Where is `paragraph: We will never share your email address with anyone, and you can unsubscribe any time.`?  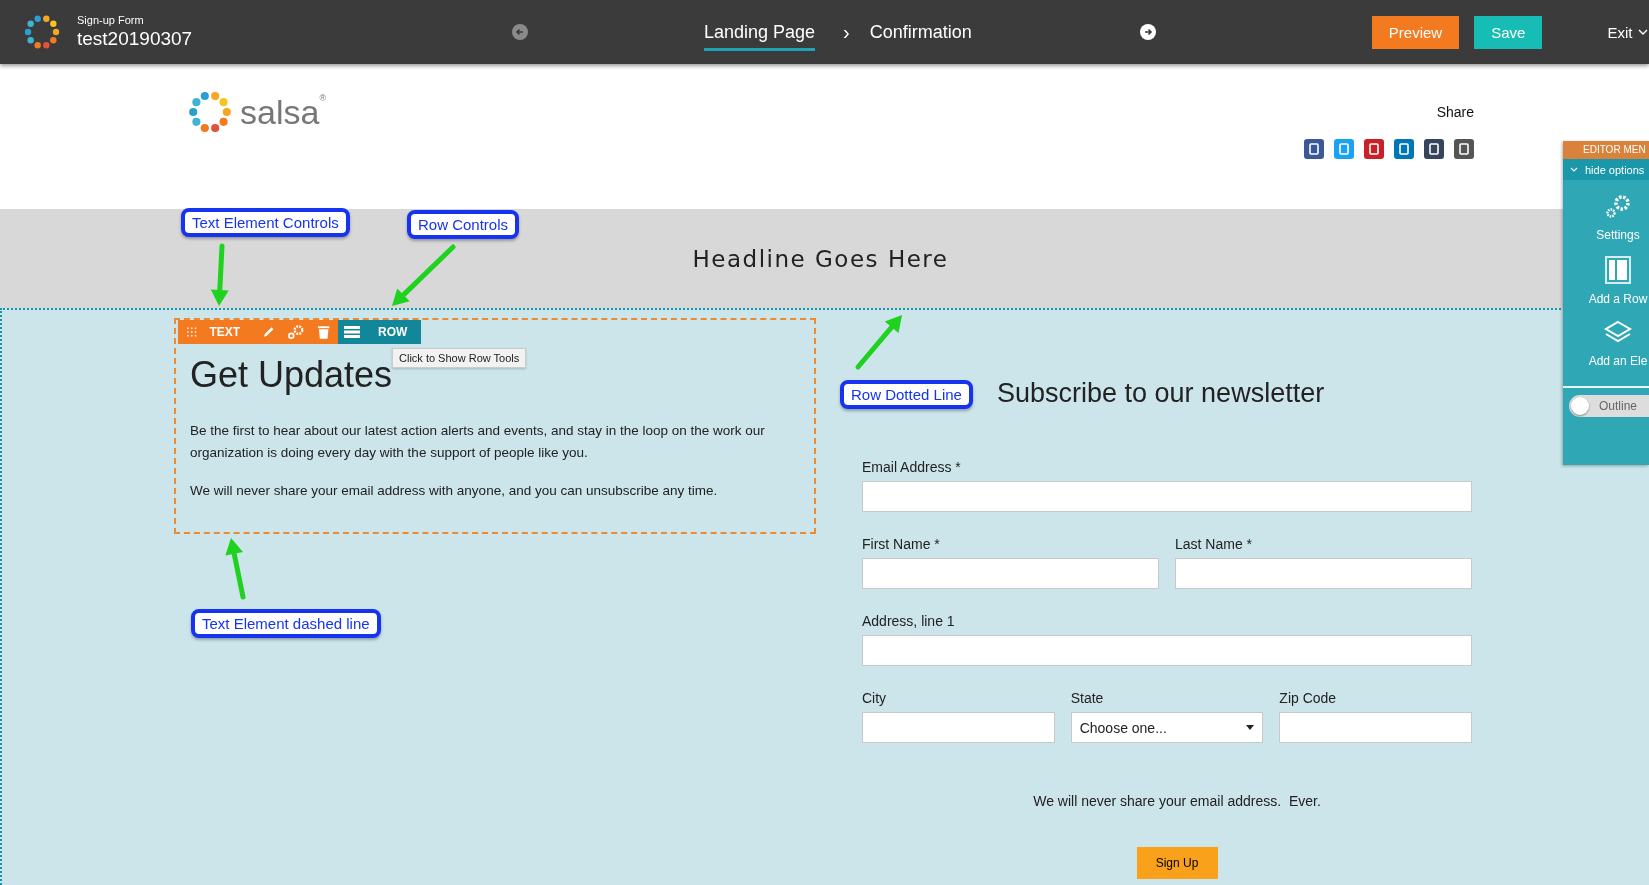
paragraph: We will never share your email address with anyone, and you can unsubscribe any time. is located at coordinates (454, 491).